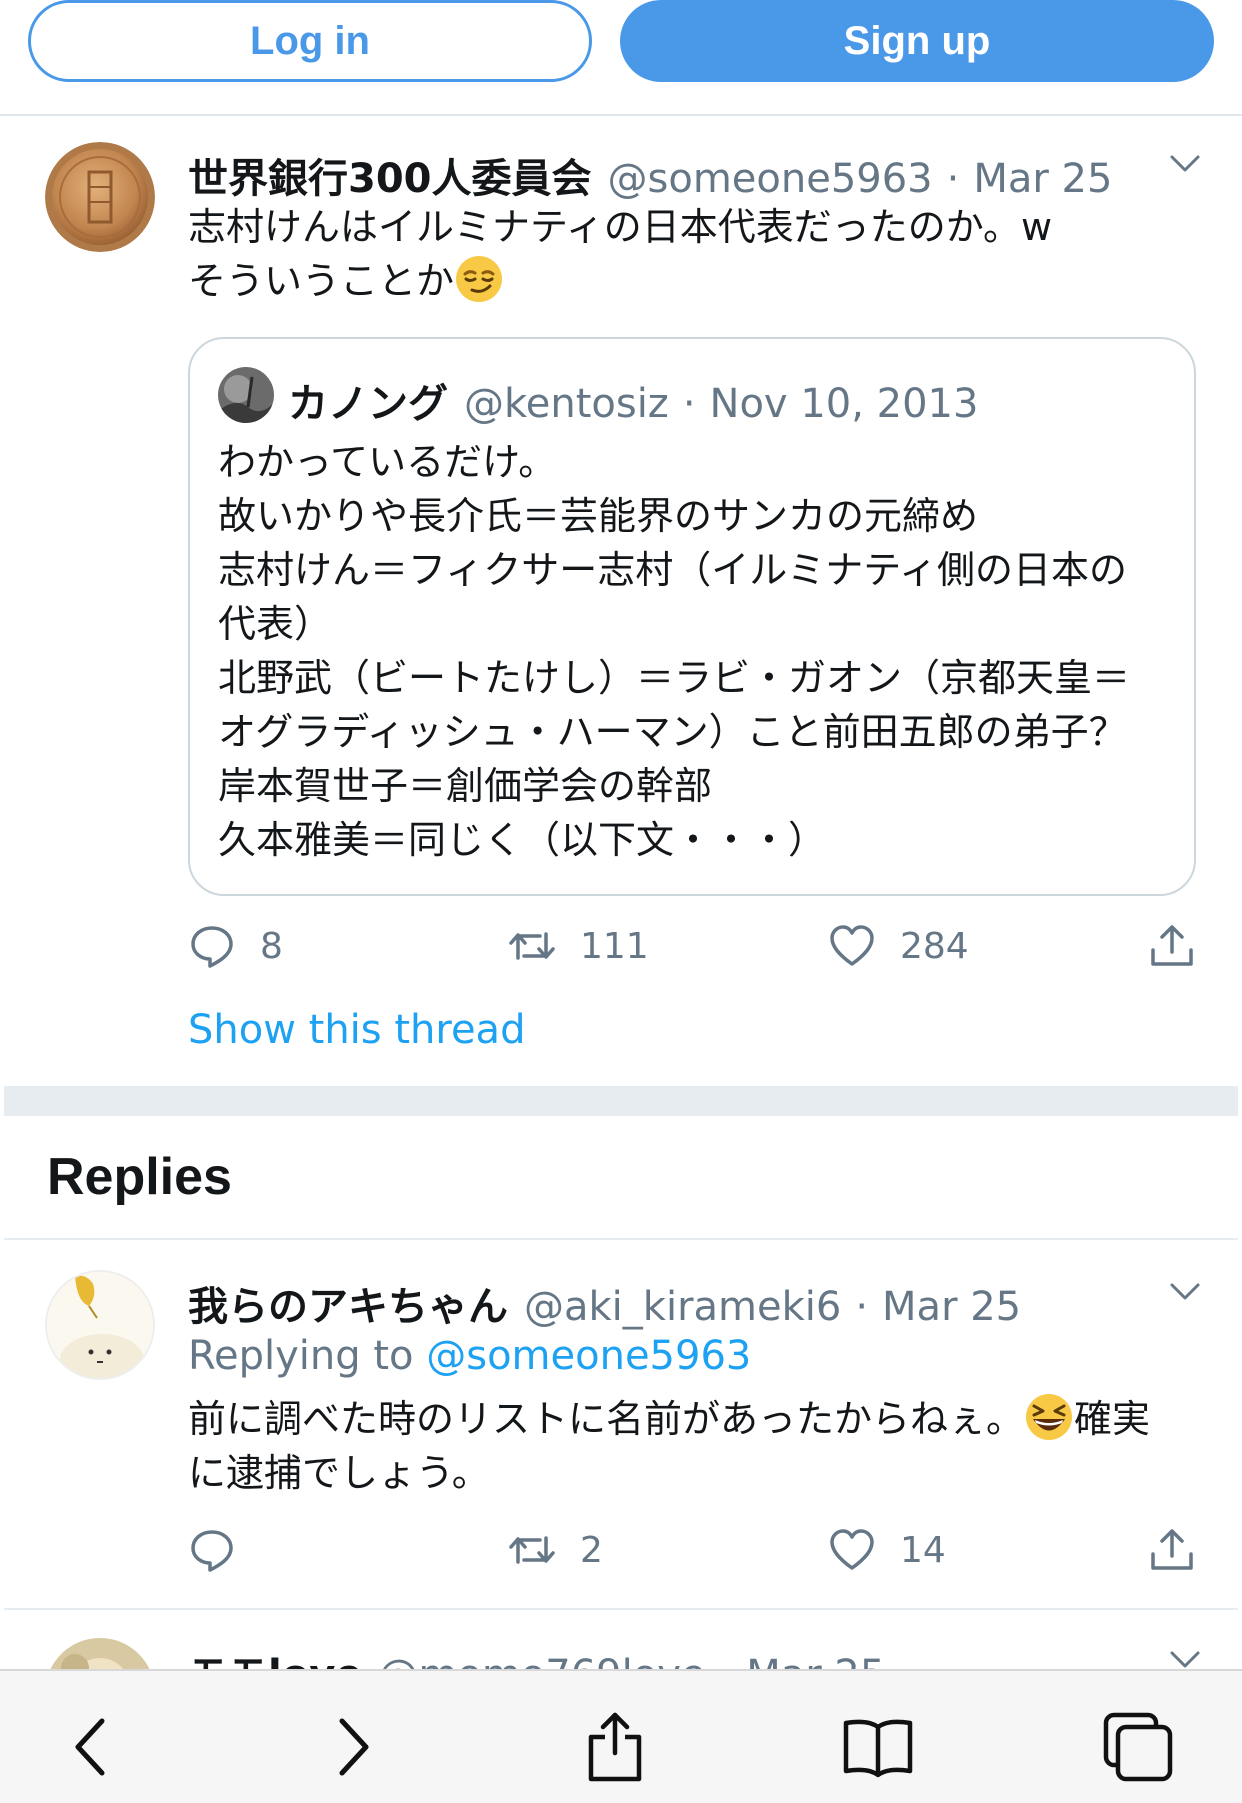 The image size is (1242, 1803). Describe the element at coordinates (698, 952) in the screenshot. I see `tweet-actions: 8 111 284` at that location.